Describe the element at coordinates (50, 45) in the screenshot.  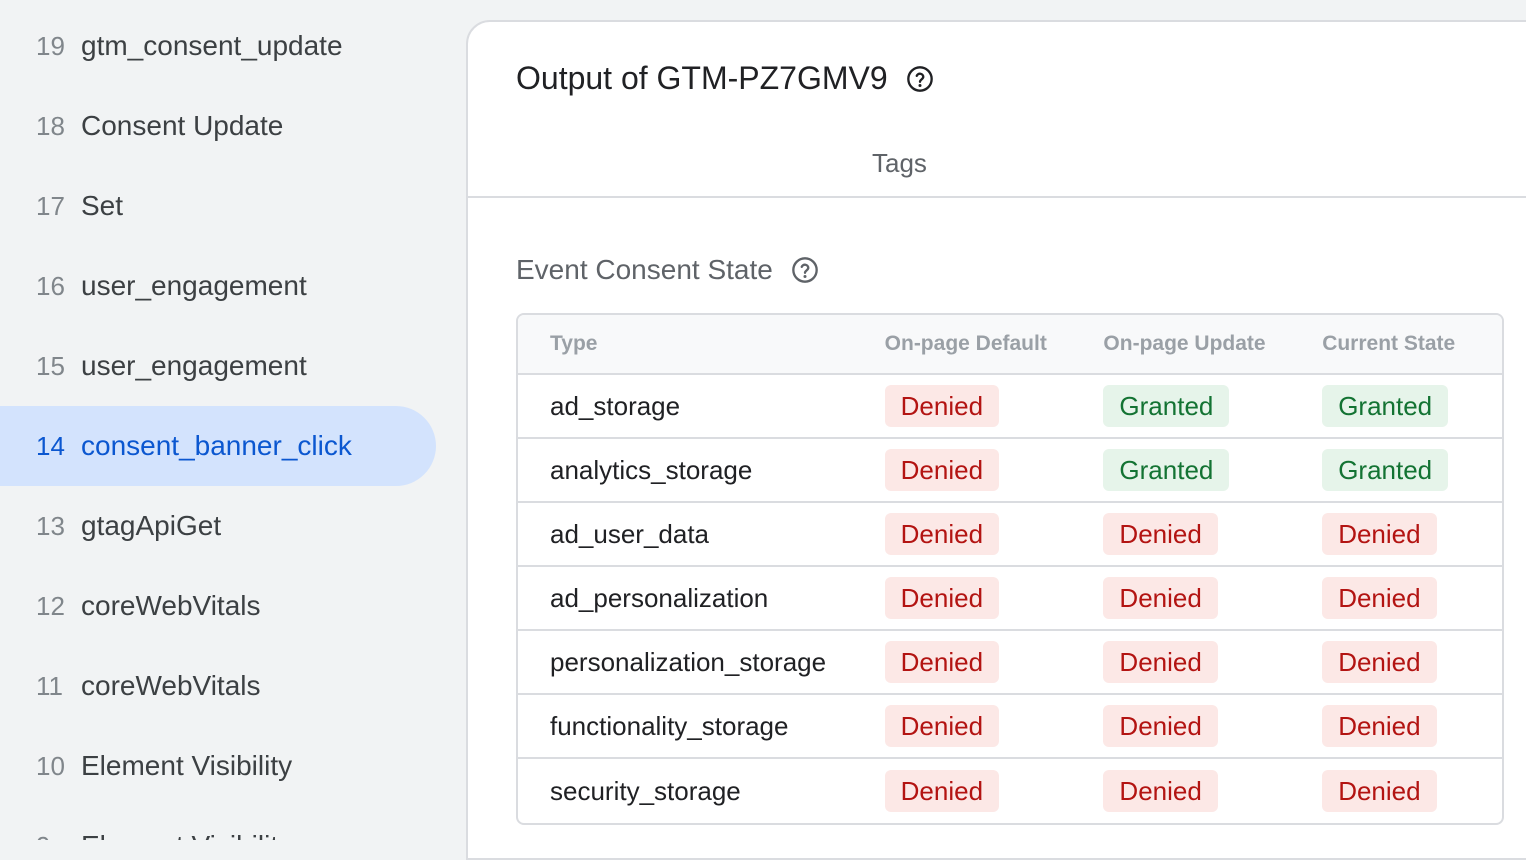
I see `event-number: 19` at that location.